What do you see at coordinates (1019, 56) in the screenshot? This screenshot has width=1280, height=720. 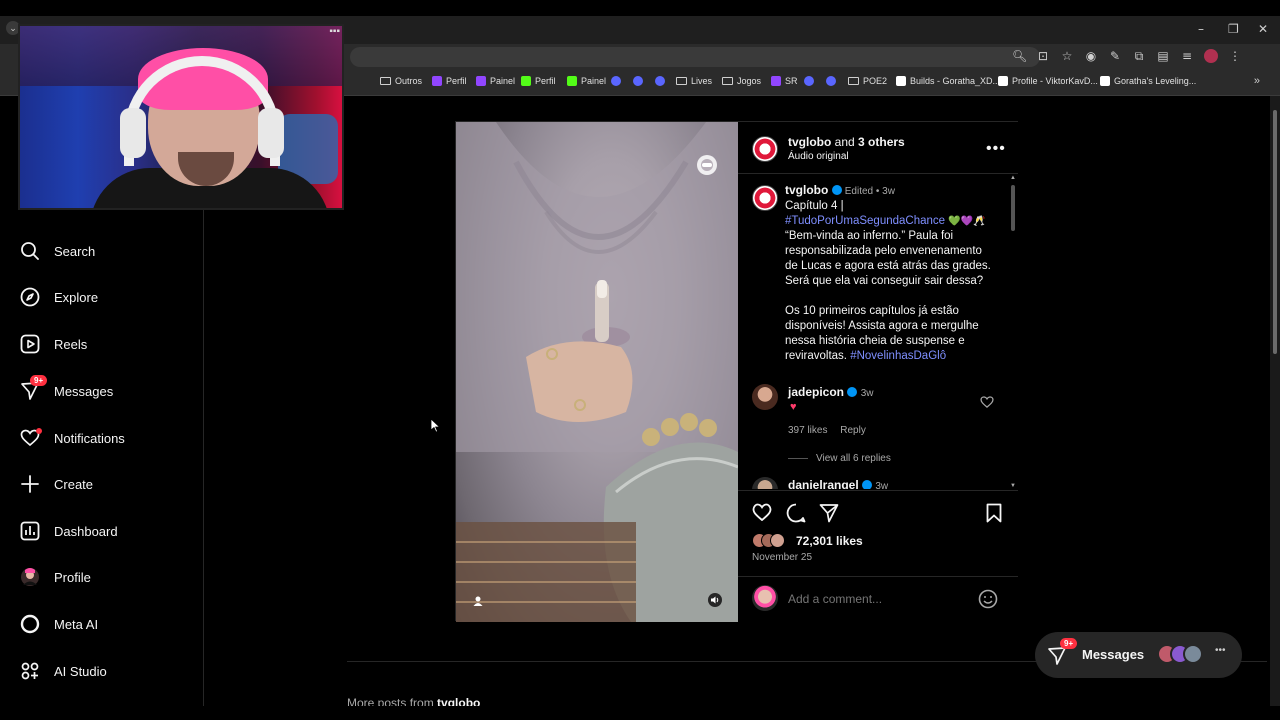 I see `zoom-icon: 🔍︎` at bounding box center [1019, 56].